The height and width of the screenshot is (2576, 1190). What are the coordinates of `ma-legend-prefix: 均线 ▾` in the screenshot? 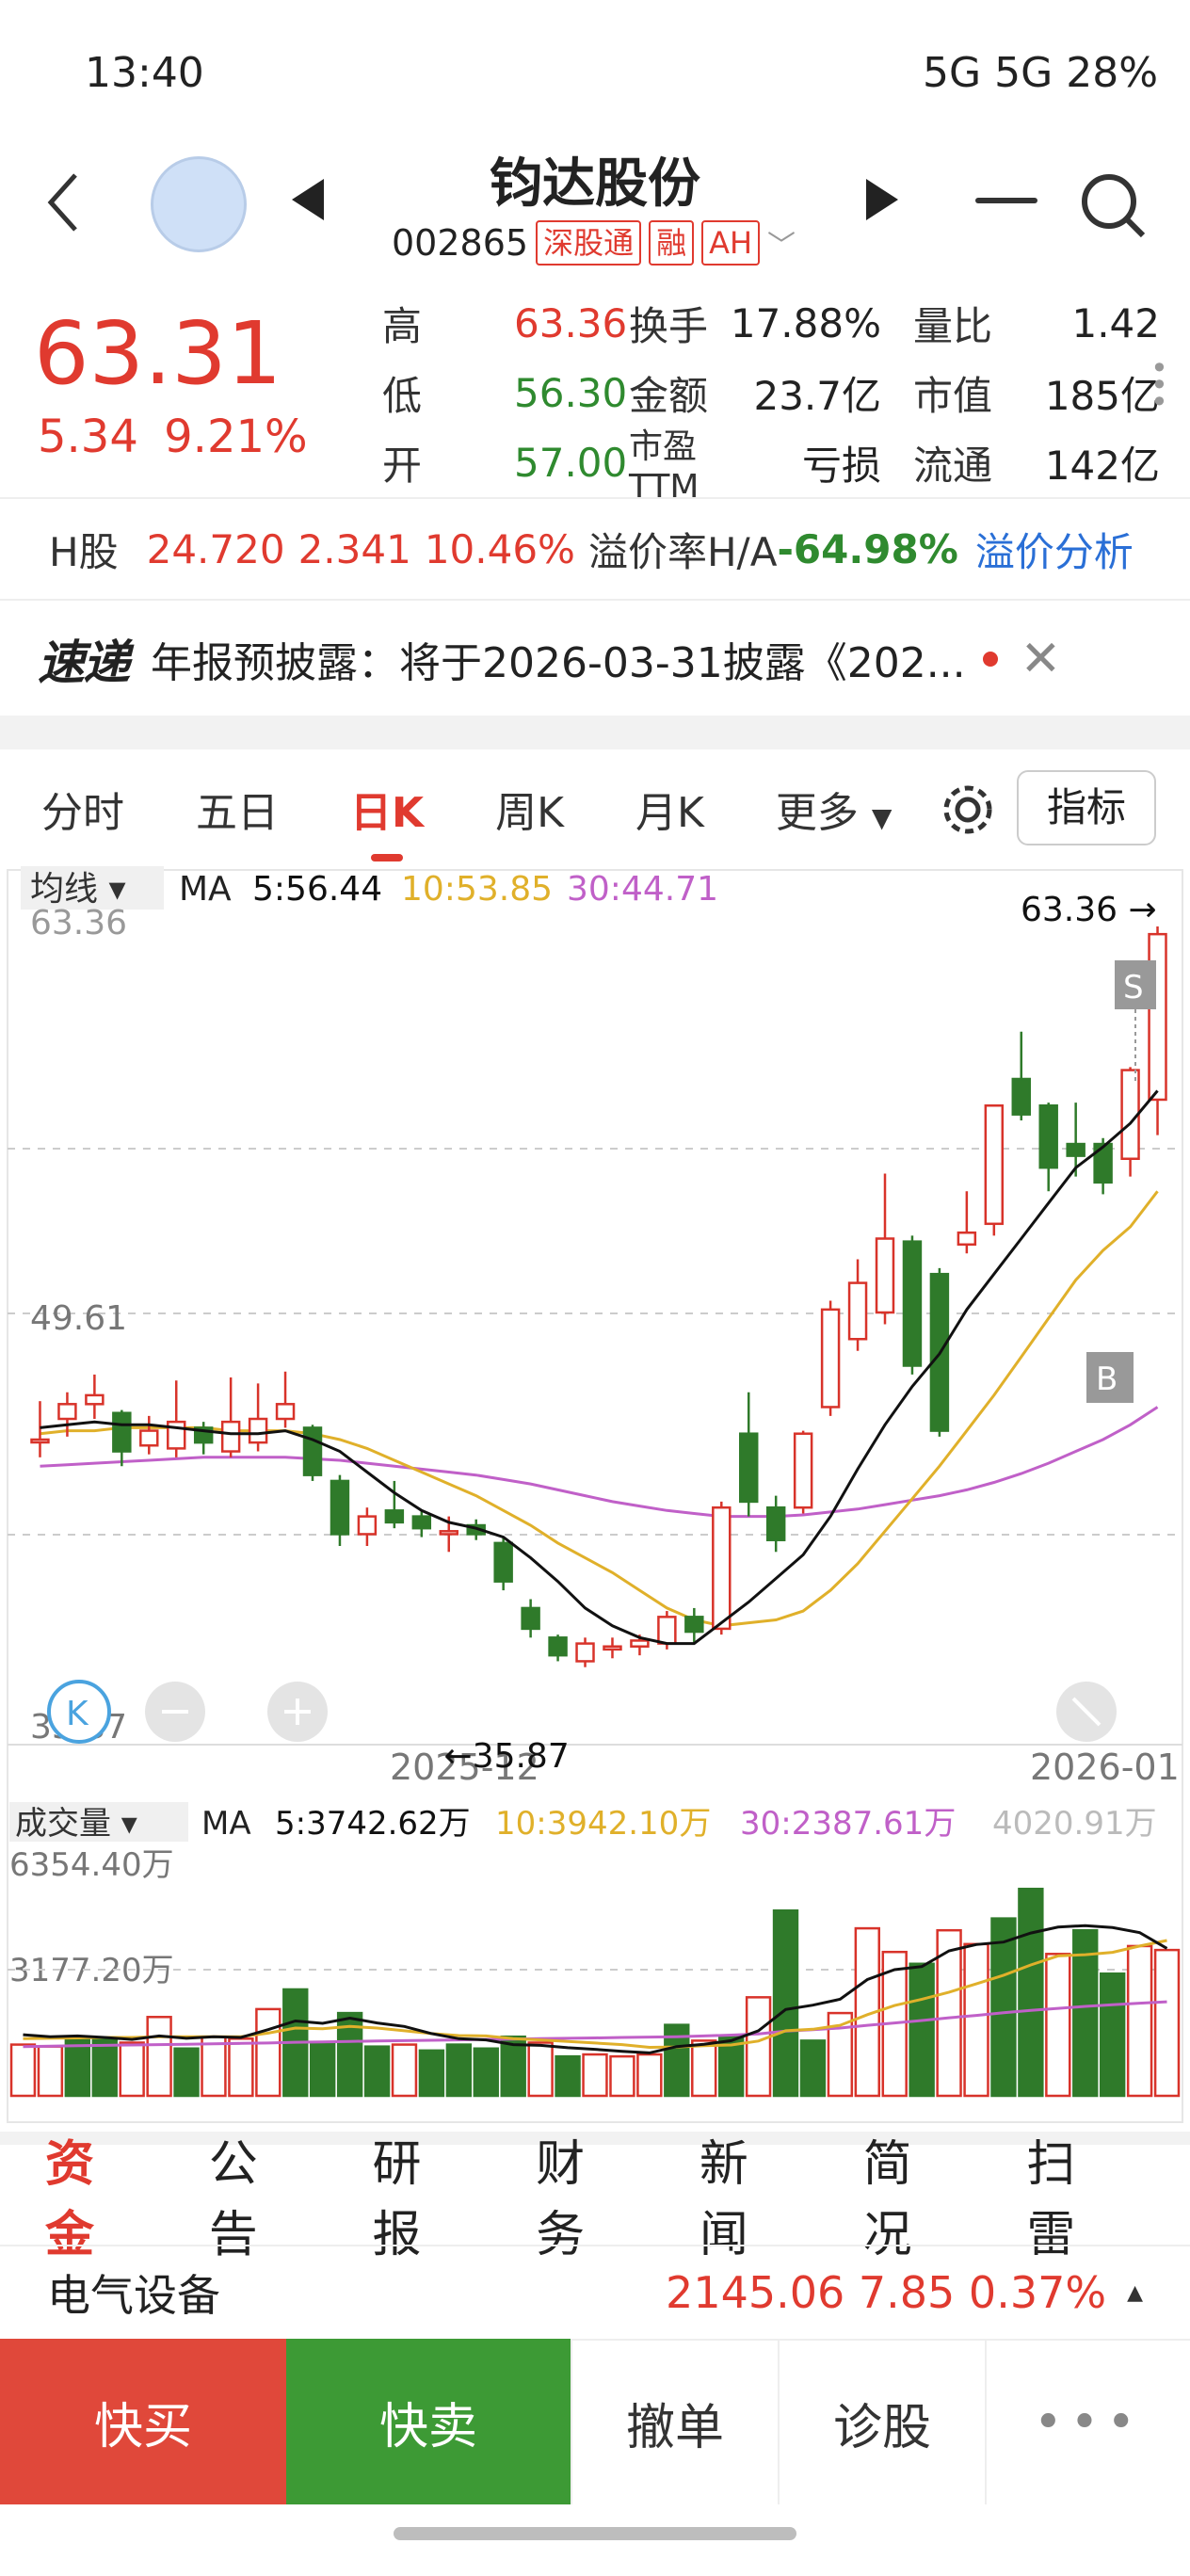 It's located at (78, 889).